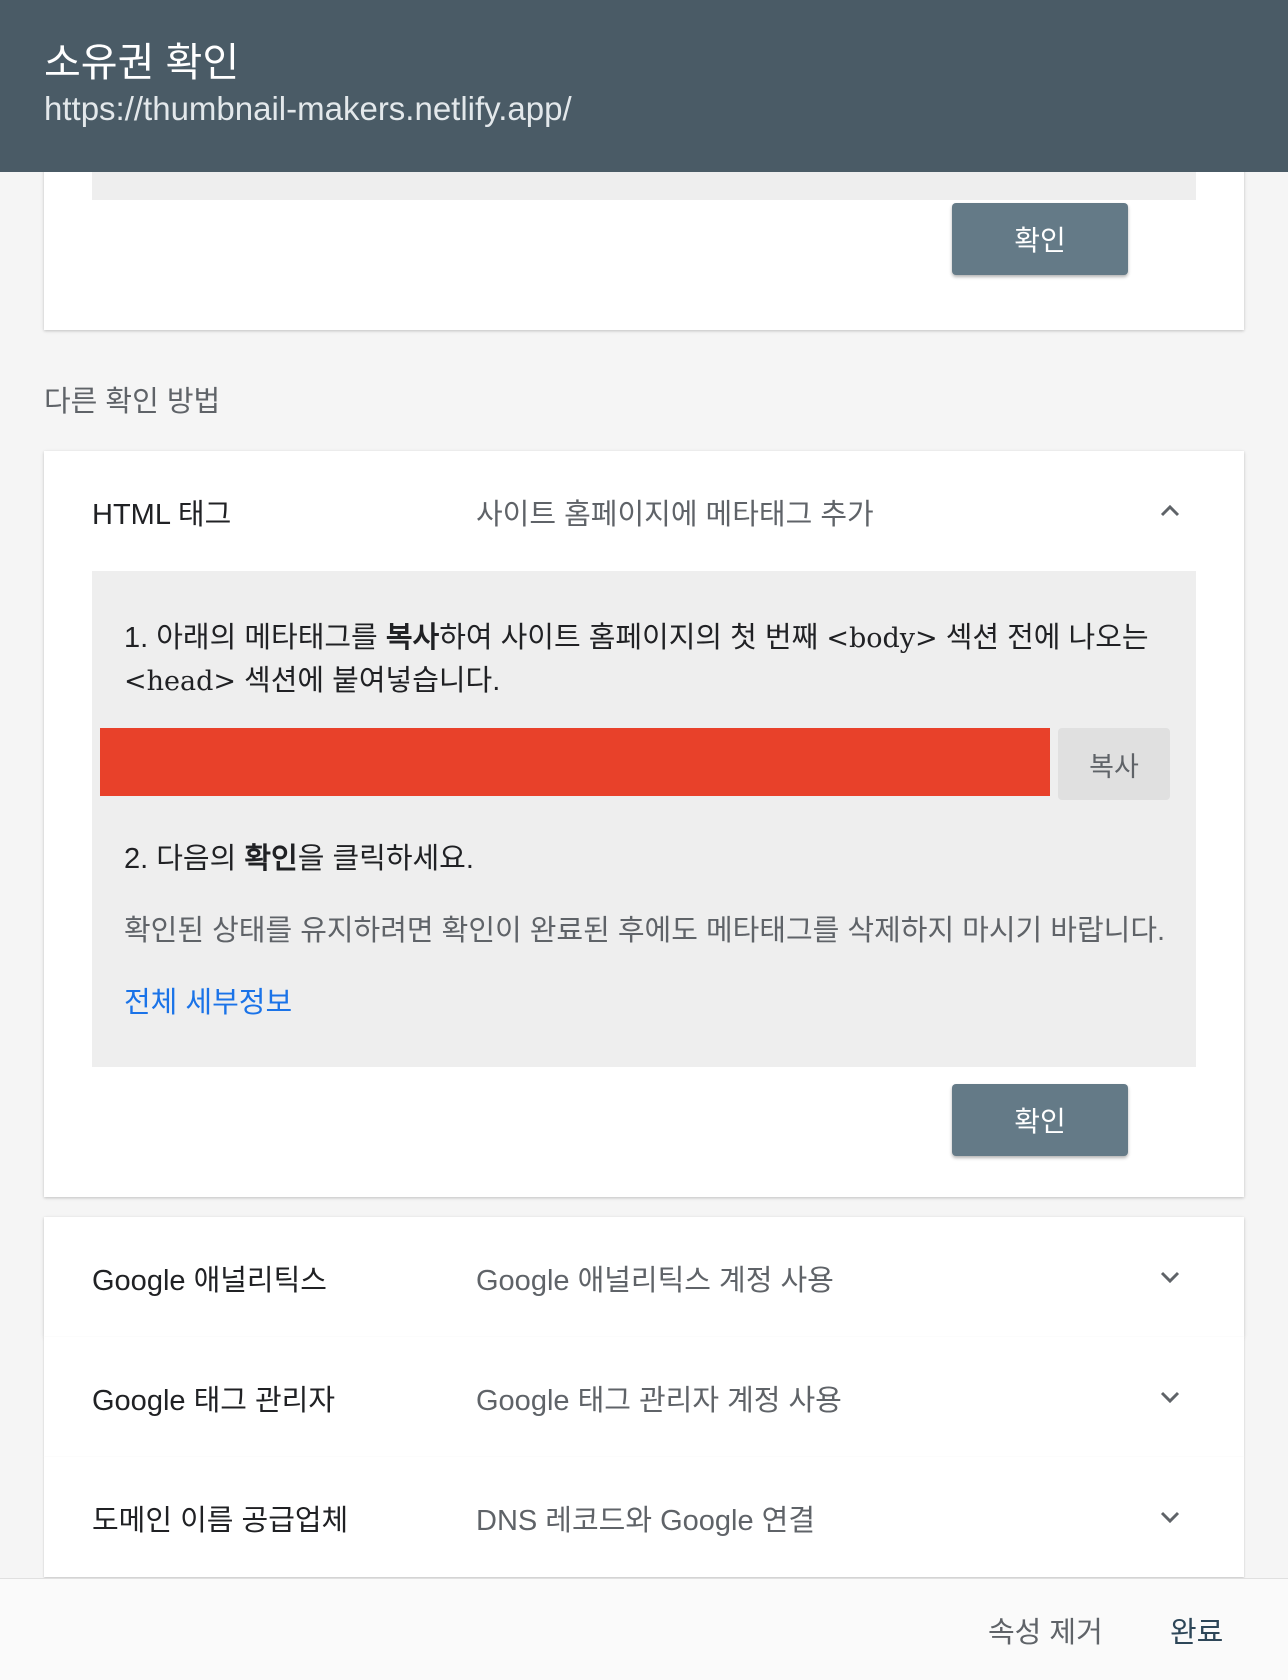  Describe the element at coordinates (675, 515) in the screenshot. I see `html-tag-description: 사이트 홈페이지에 메타태그 추가` at that location.